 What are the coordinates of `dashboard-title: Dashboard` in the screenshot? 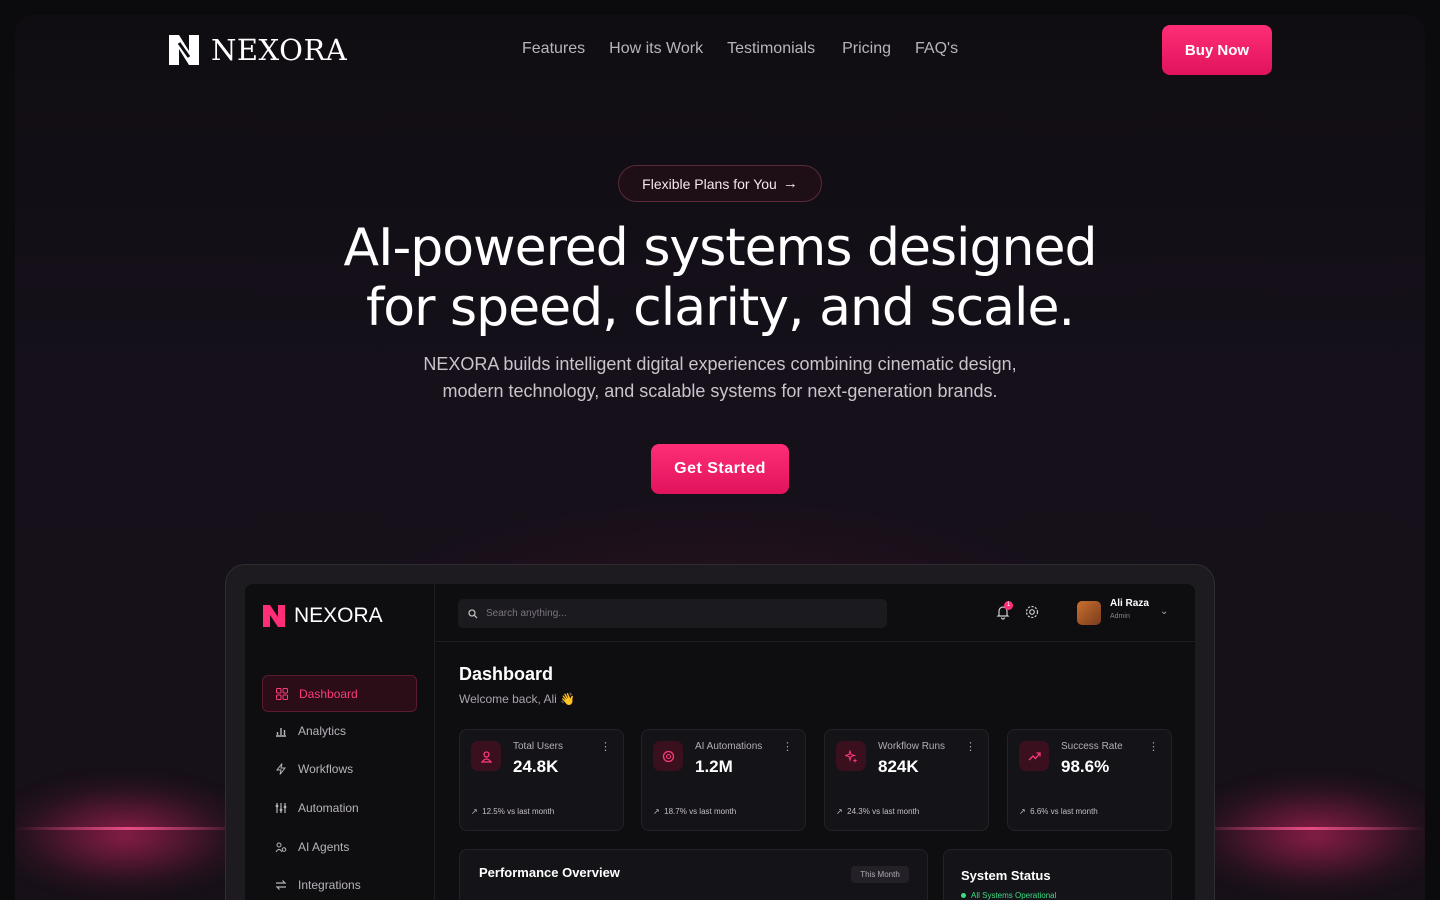 It's located at (506, 674).